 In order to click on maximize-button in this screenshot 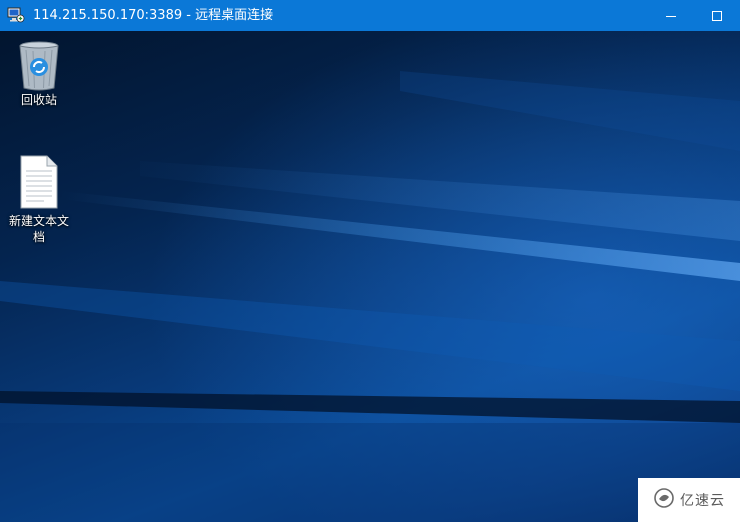, I will do `click(717, 15)`.